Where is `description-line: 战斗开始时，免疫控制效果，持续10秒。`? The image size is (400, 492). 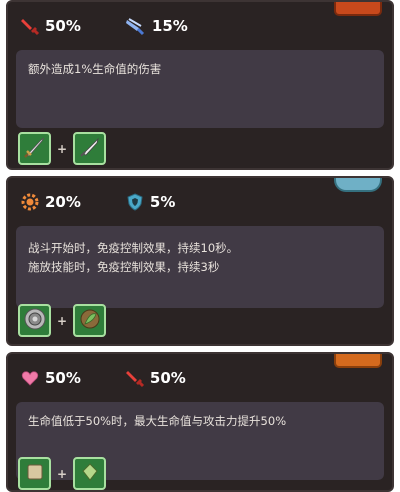 description-line: 战斗开始时，免疫控制效果，持续10秒。 is located at coordinates (133, 248).